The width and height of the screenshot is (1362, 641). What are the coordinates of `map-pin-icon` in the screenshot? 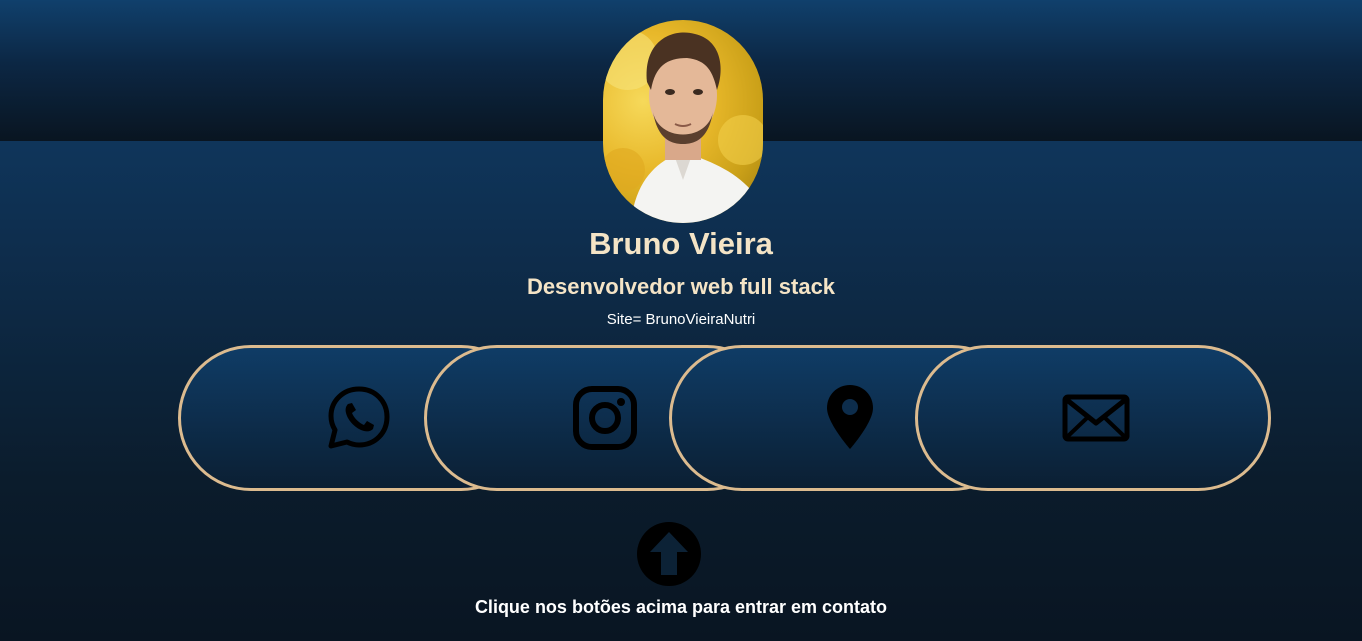 It's located at (850, 417).